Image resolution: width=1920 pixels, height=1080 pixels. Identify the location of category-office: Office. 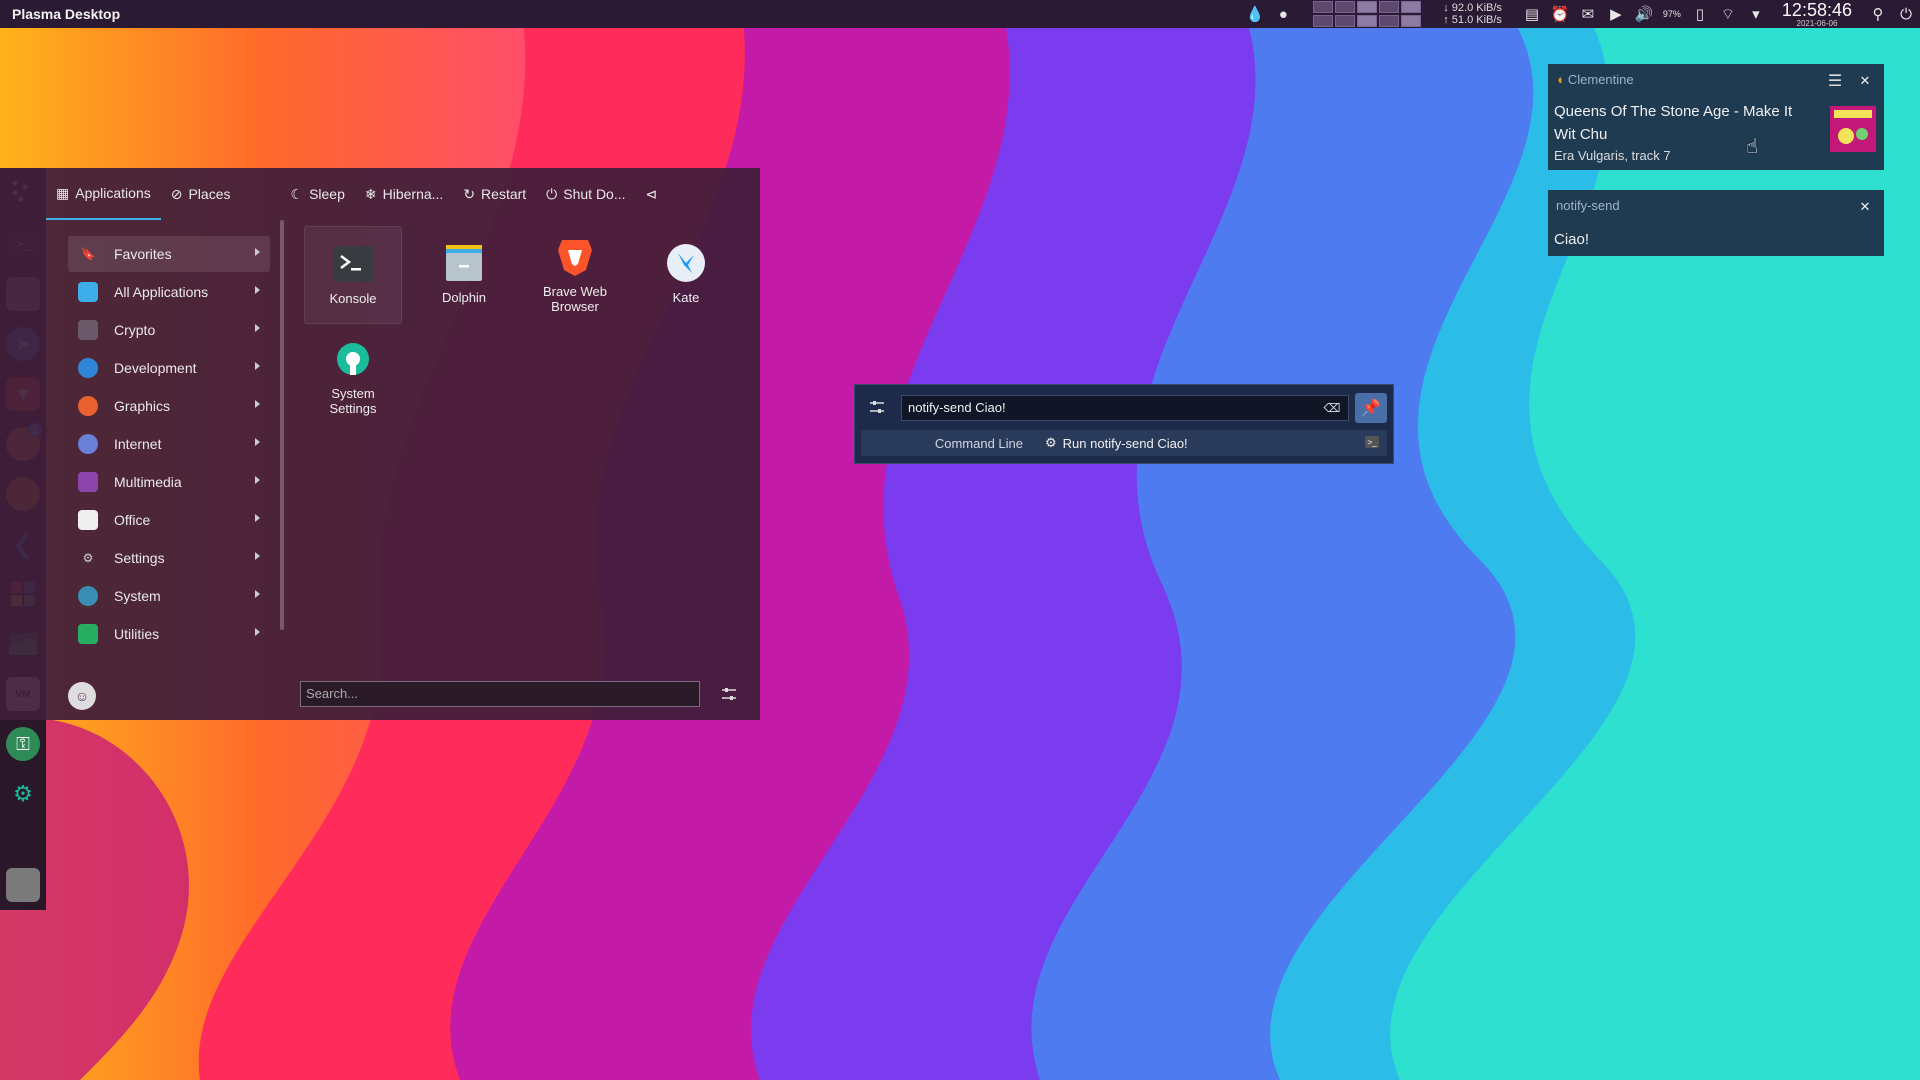
(169, 520).